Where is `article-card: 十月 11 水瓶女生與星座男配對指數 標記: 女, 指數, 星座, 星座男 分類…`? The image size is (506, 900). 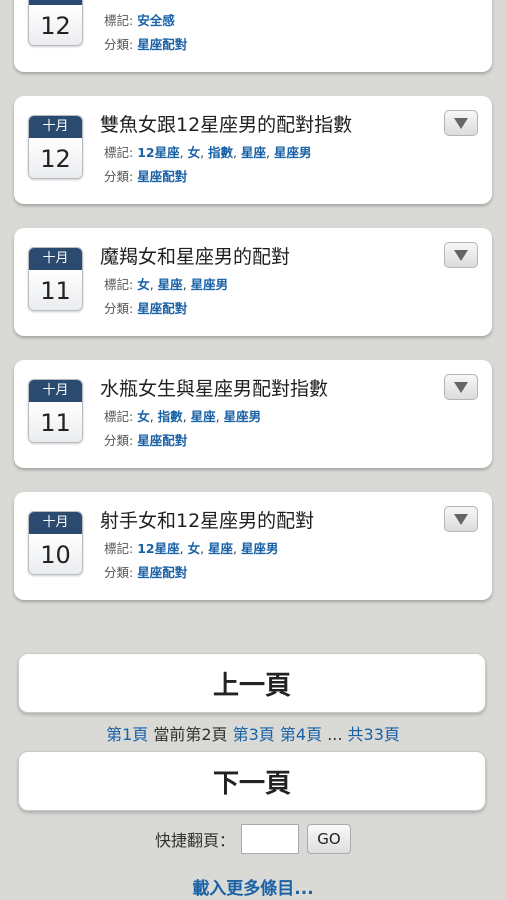
article-card: 十月 11 水瓶女生與星座男配對指數 標記: 女, 指數, 星座, 星座男 分類… is located at coordinates (253, 414).